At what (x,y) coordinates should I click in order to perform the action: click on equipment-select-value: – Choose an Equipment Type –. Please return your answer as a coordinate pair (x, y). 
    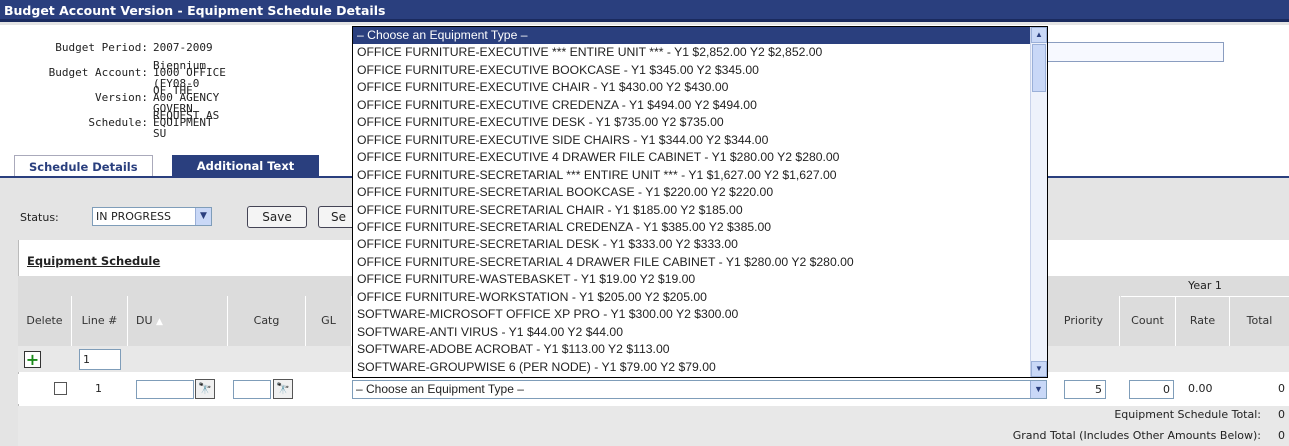
    Looking at the image, I should click on (440, 389).